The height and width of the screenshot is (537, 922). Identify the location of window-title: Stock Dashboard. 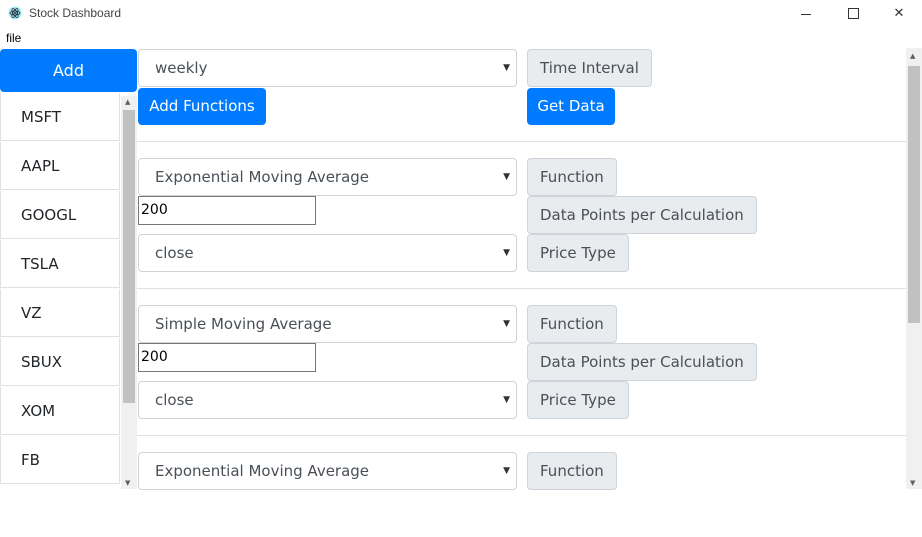
(75, 13).